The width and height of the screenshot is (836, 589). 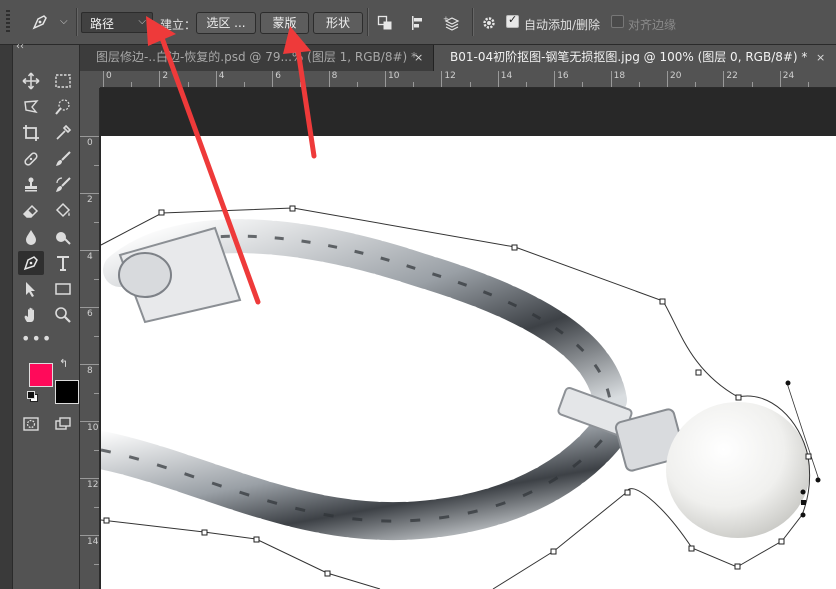 I want to click on annotation-arrowhead, so click(x=297, y=40).